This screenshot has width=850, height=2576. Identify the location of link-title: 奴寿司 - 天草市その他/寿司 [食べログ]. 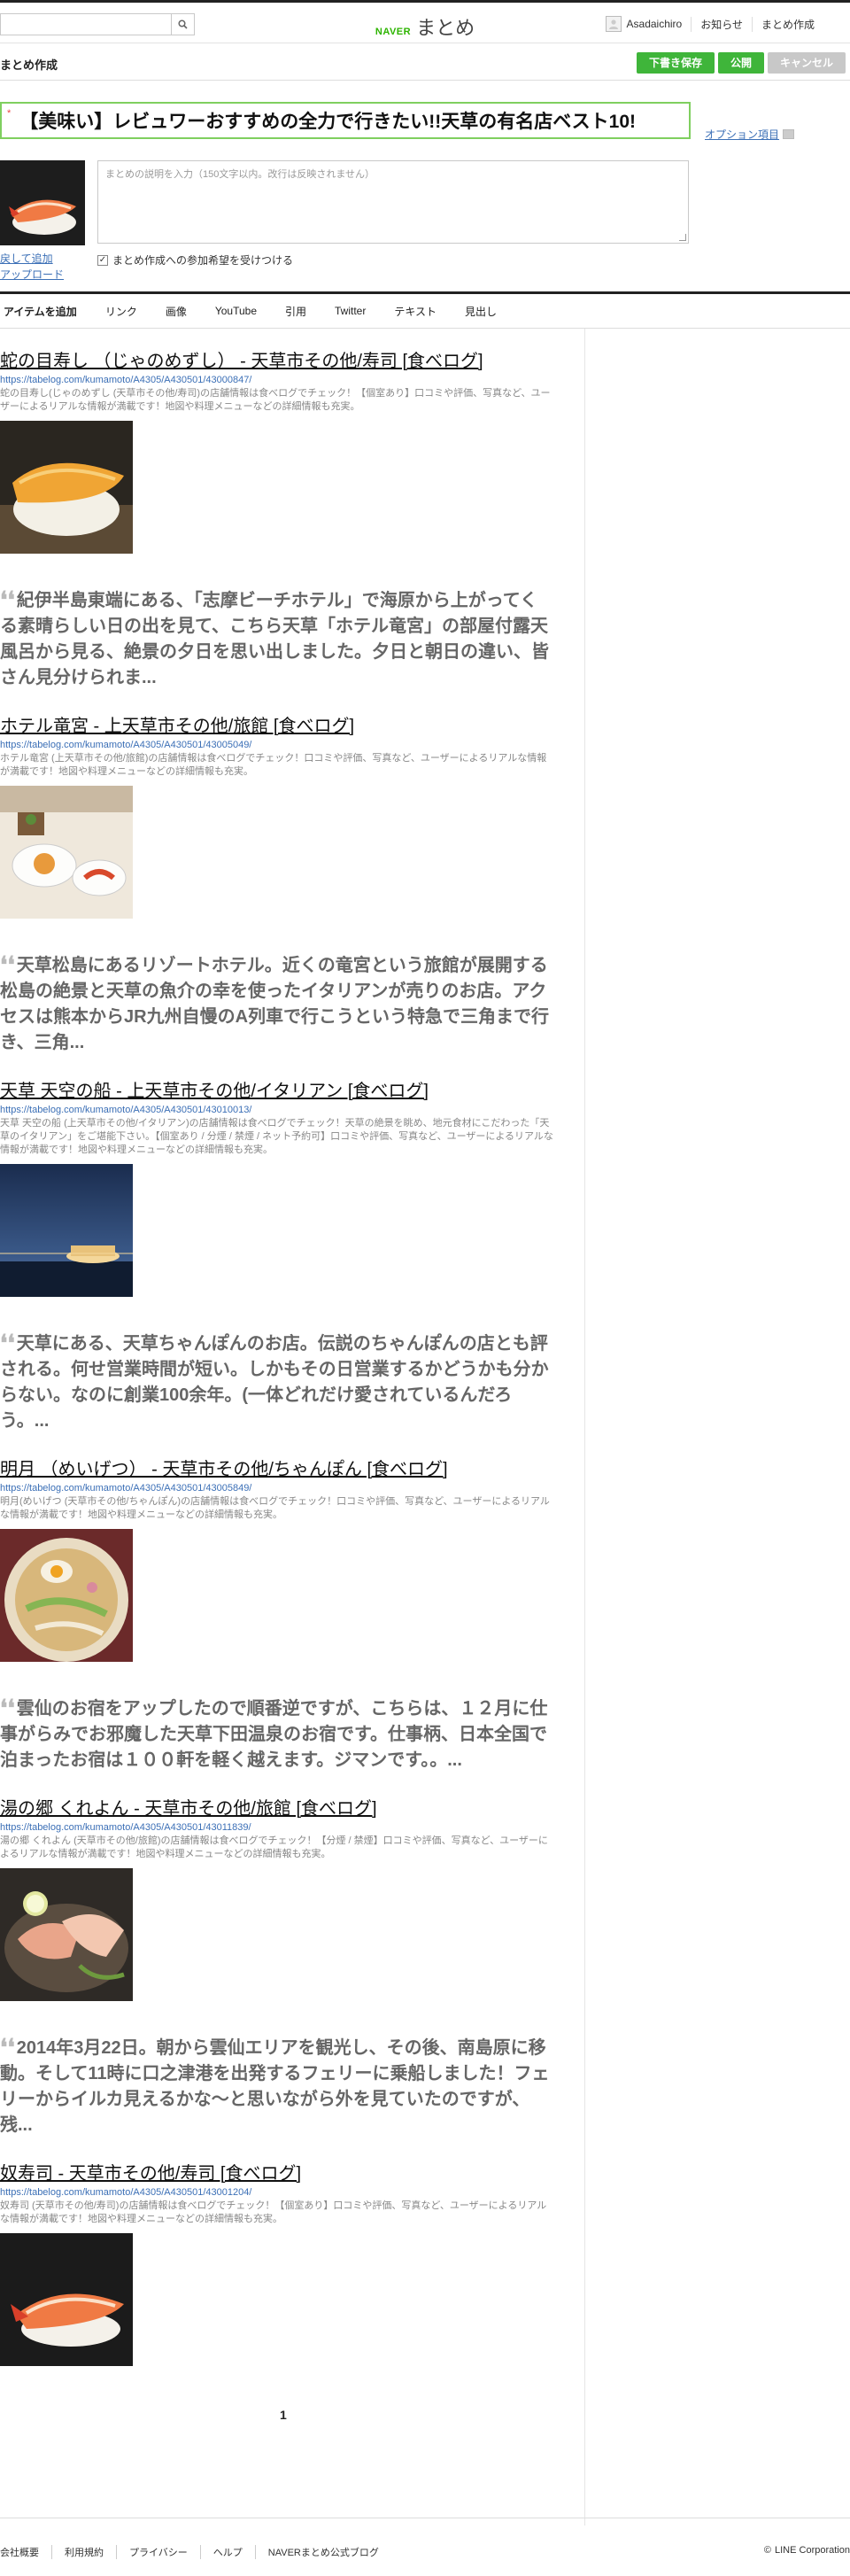
(292, 2173).